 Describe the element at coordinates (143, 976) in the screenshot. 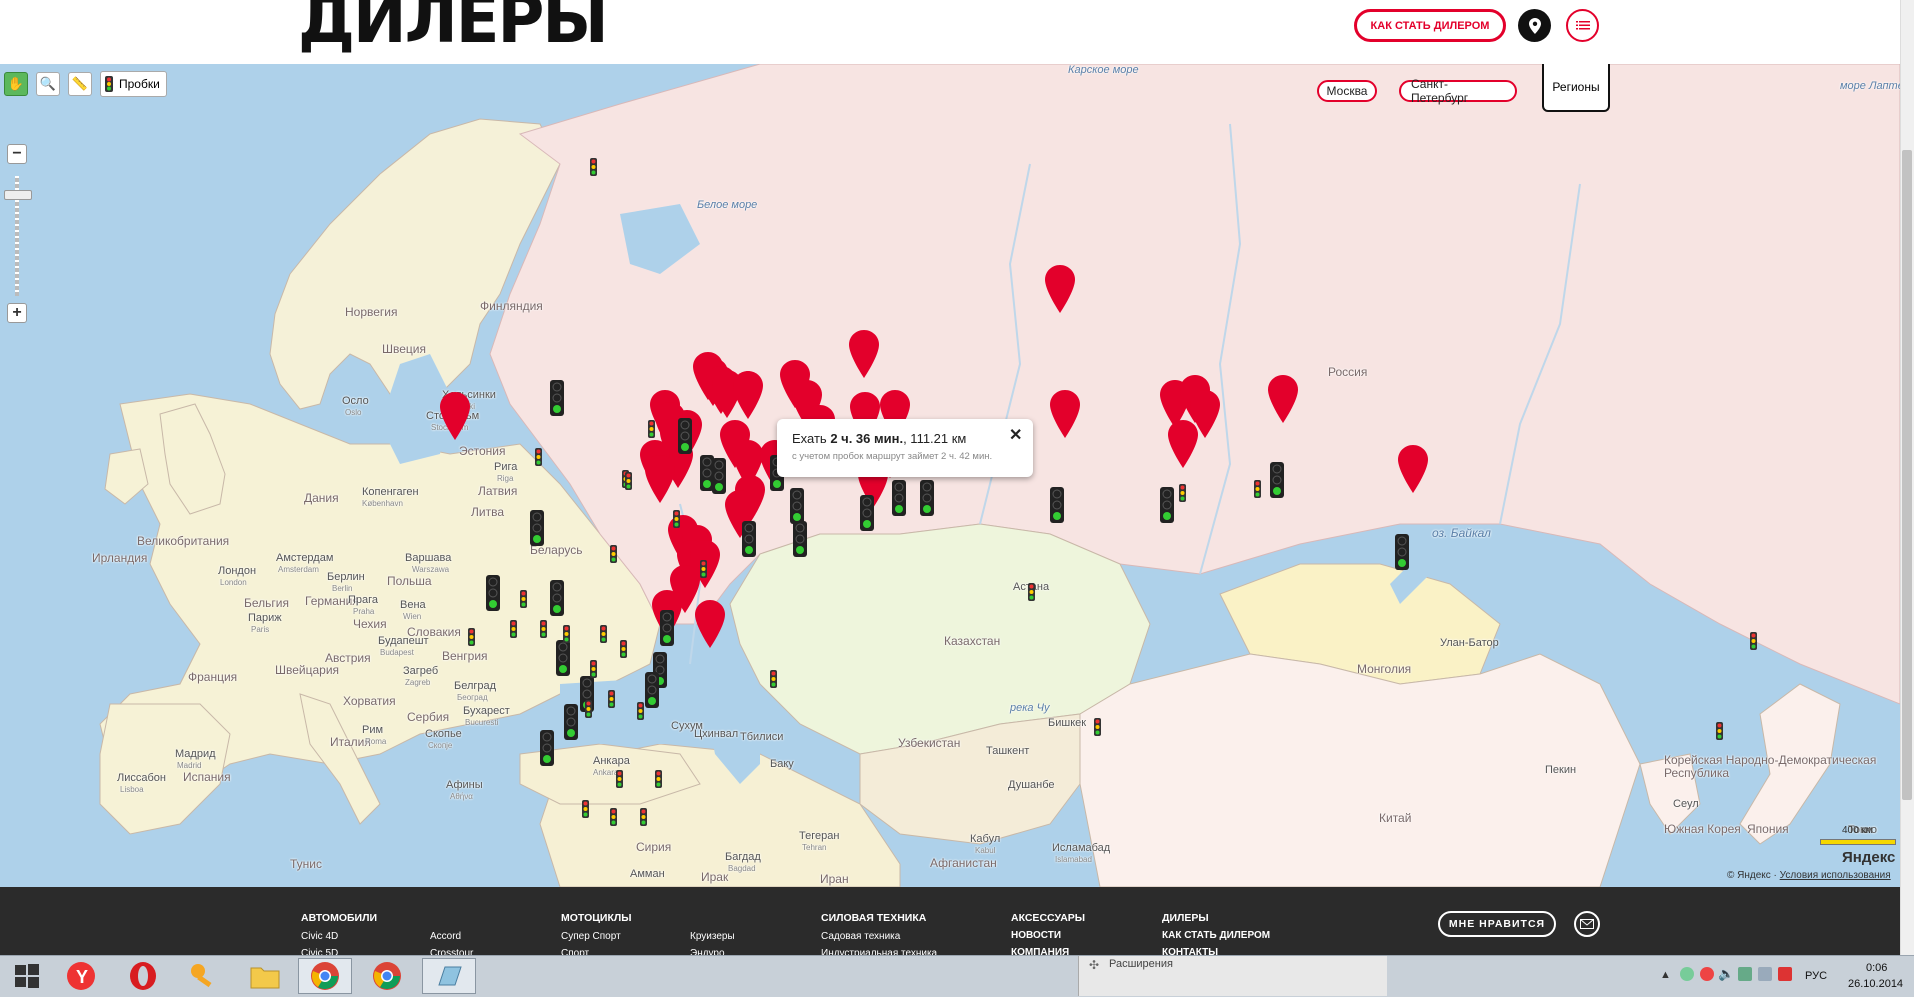

I see `taskbar-opera` at that location.